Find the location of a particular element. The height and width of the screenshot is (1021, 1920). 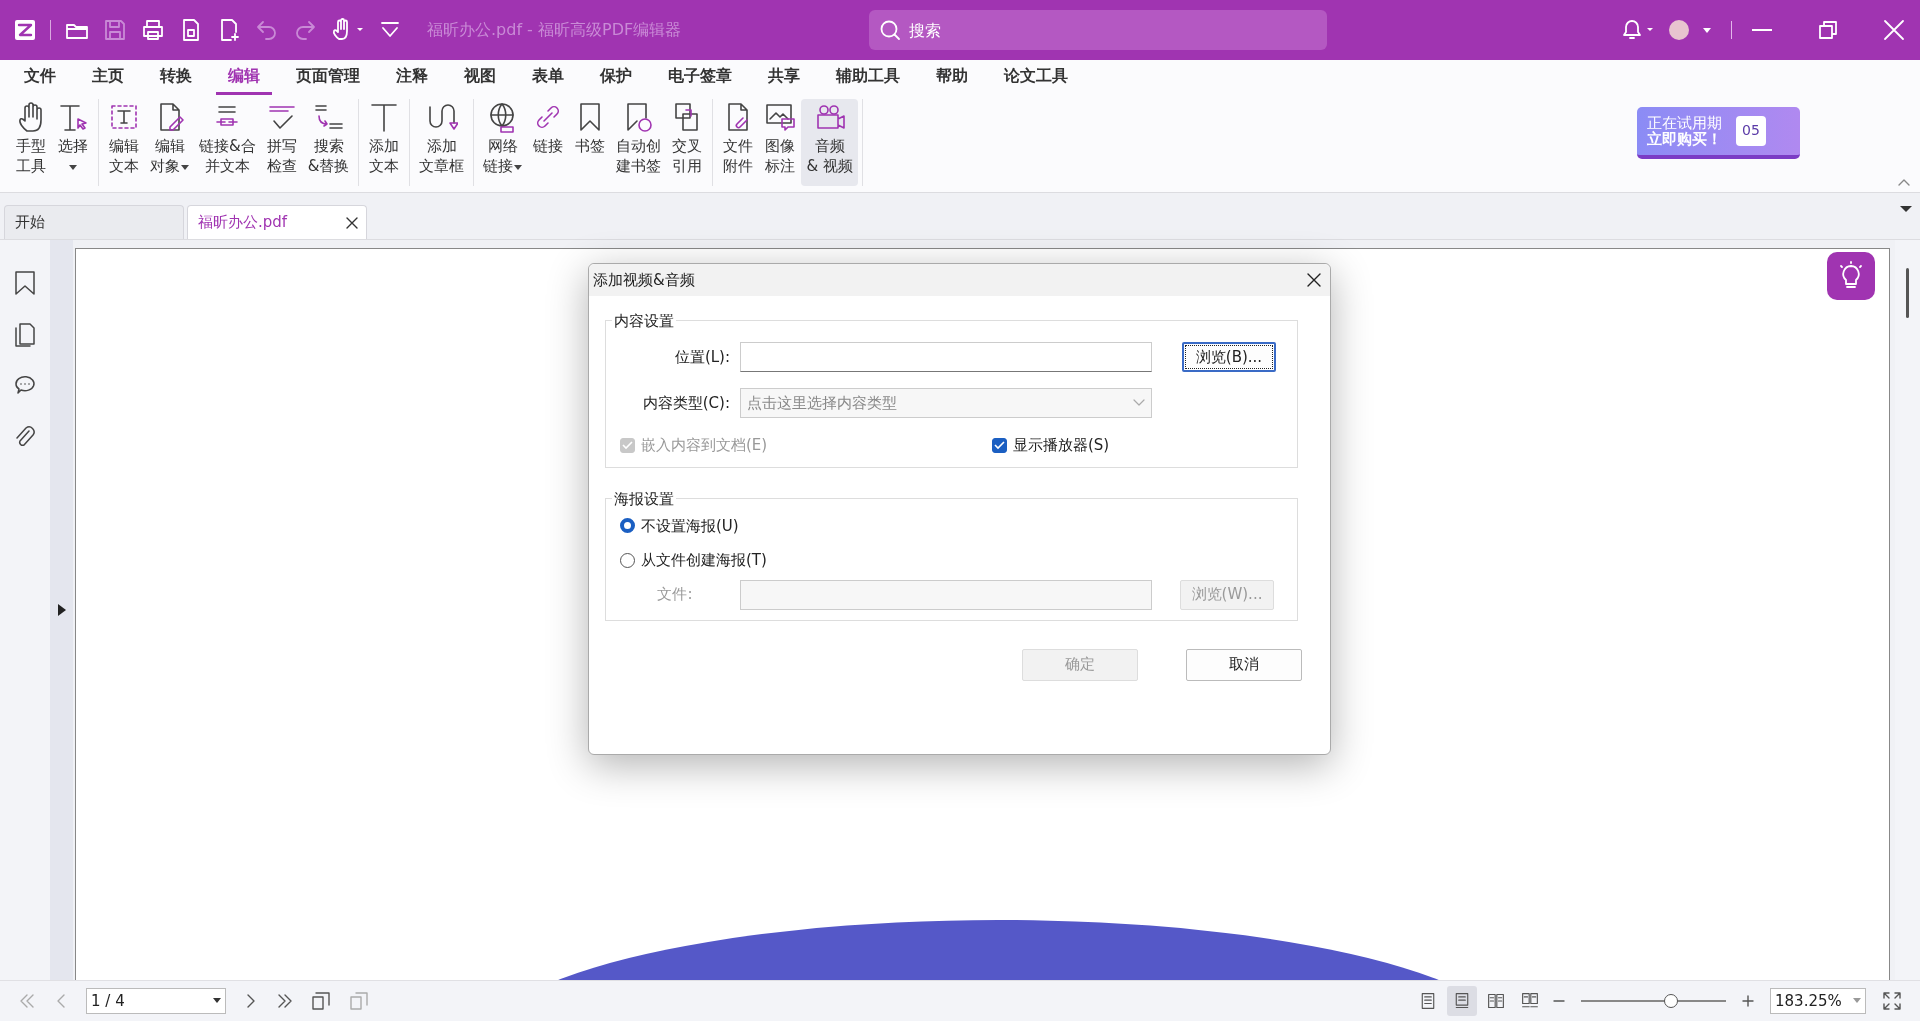

trial-banner: 正在试用期 立即购买！ 05 is located at coordinates (1718, 133).